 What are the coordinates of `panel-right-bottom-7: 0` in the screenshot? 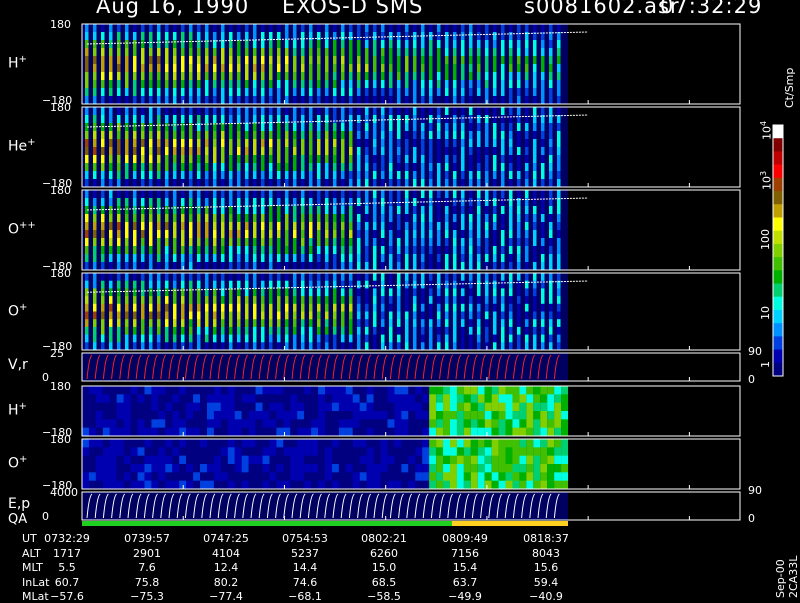 It's located at (751, 518).